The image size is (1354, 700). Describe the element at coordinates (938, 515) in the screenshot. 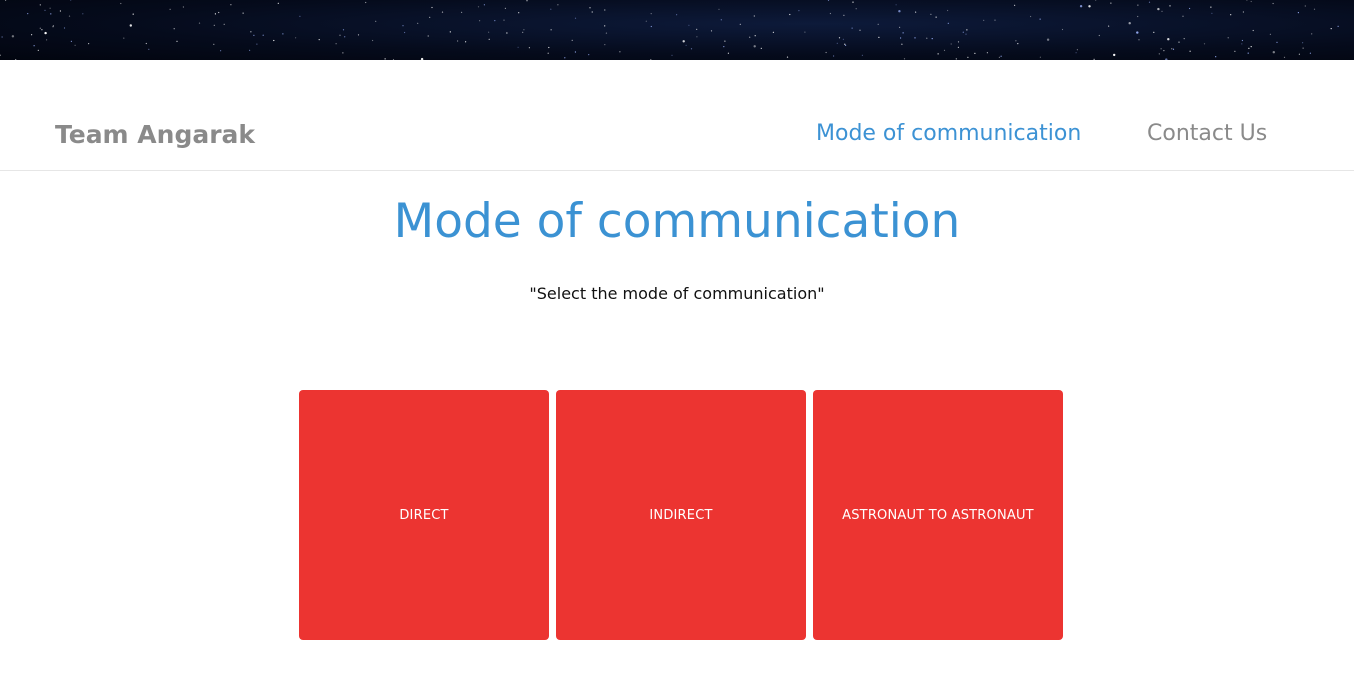

I see `option-astronaut-to-astronaut-button: ASTRONAUT TO ASTRONAUT` at that location.